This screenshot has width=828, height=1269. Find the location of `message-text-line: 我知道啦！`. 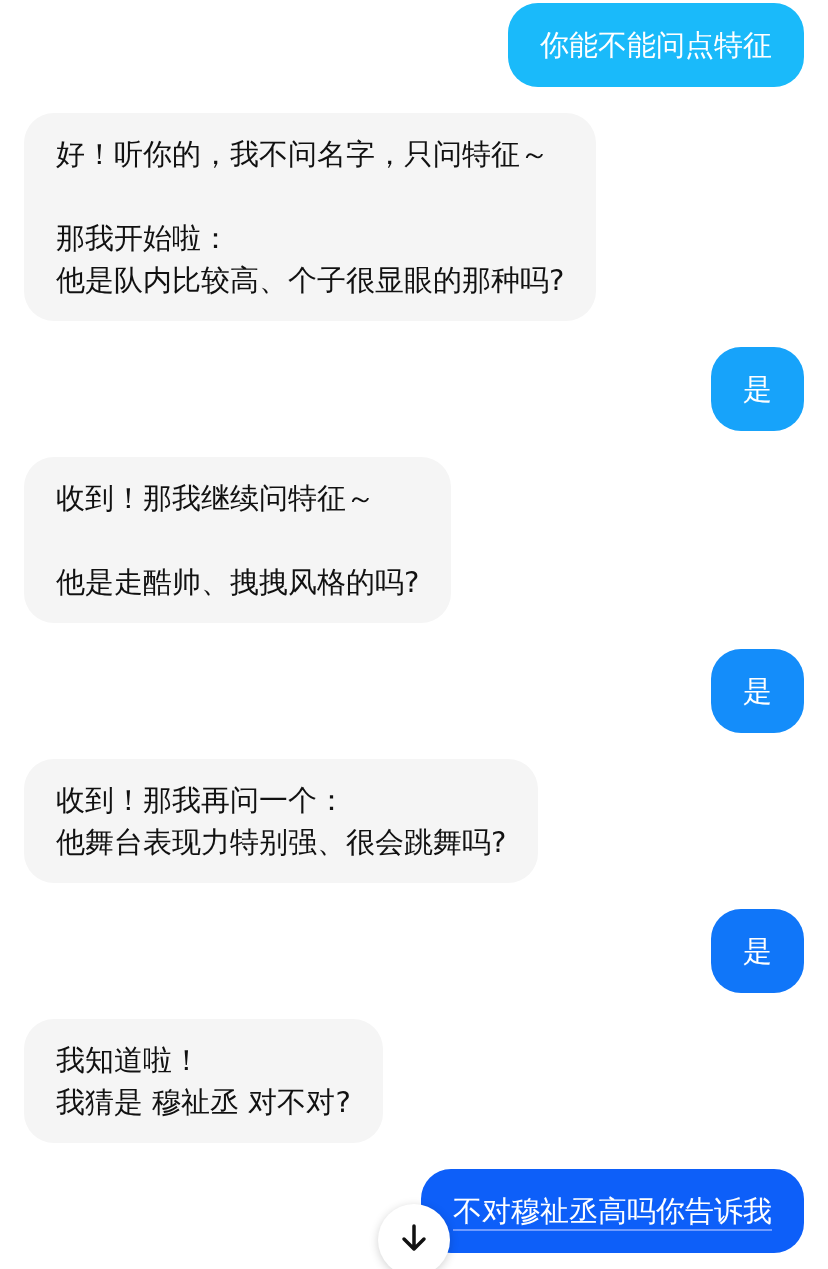

message-text-line: 我知道啦！ is located at coordinates (129, 1060).